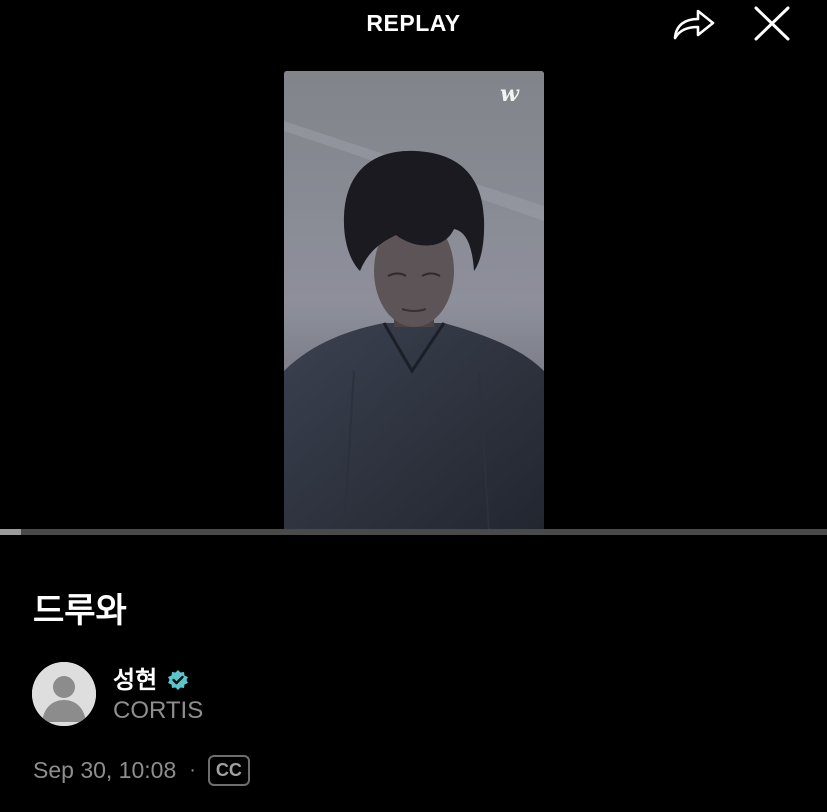 The image size is (827, 812). I want to click on post-date: Sep 30, 10:08, so click(105, 769).